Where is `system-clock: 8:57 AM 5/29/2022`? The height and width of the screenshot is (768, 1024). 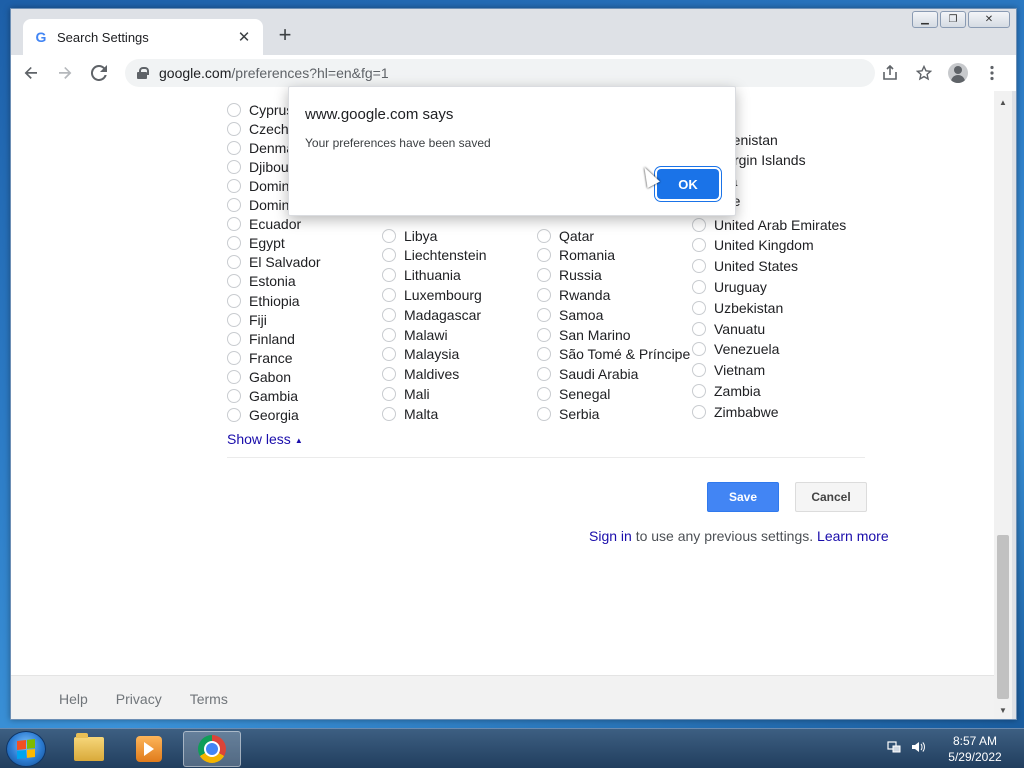 system-clock: 8:57 AM 5/29/2022 is located at coordinates (975, 749).